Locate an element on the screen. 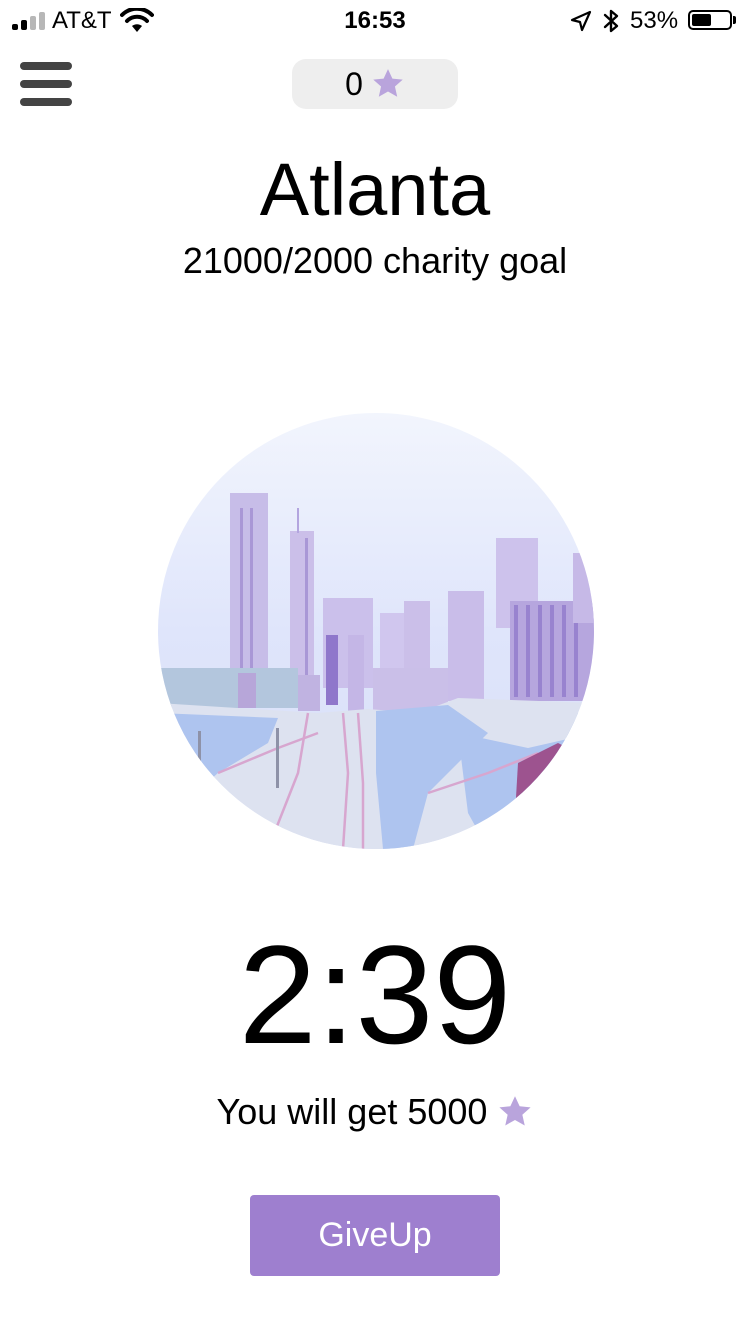  star-balance-badge: 0 is located at coordinates (375, 84).